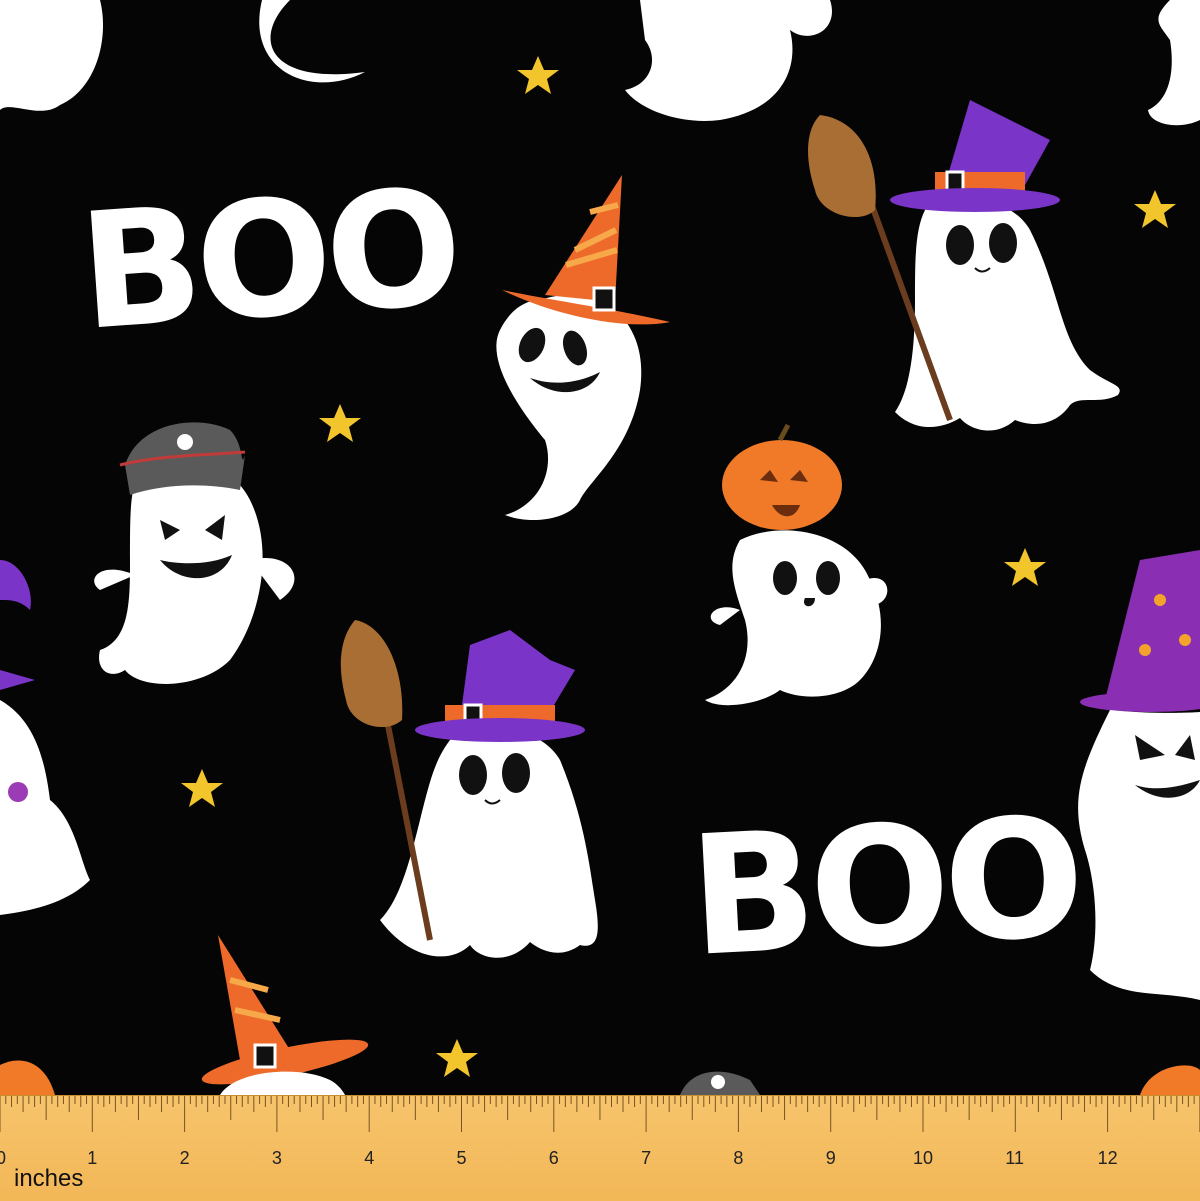 Image resolution: width=1200 pixels, height=1201 pixels. I want to click on ghost-pirate-icon, so click(194, 553).